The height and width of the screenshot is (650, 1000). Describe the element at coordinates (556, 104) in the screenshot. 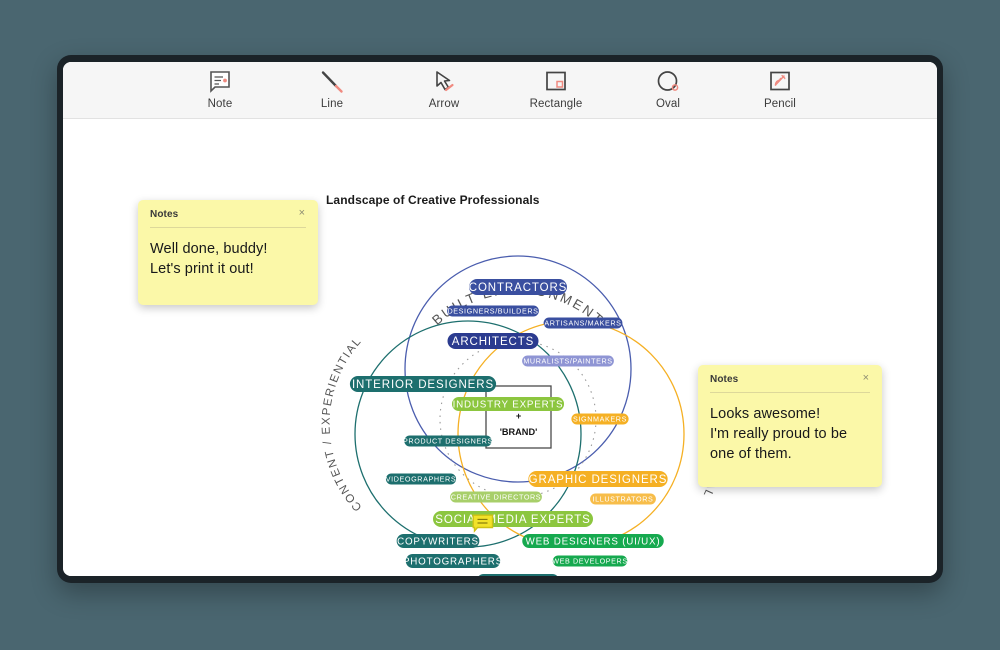

I see `tool-rectangle-label: Rectangle` at that location.